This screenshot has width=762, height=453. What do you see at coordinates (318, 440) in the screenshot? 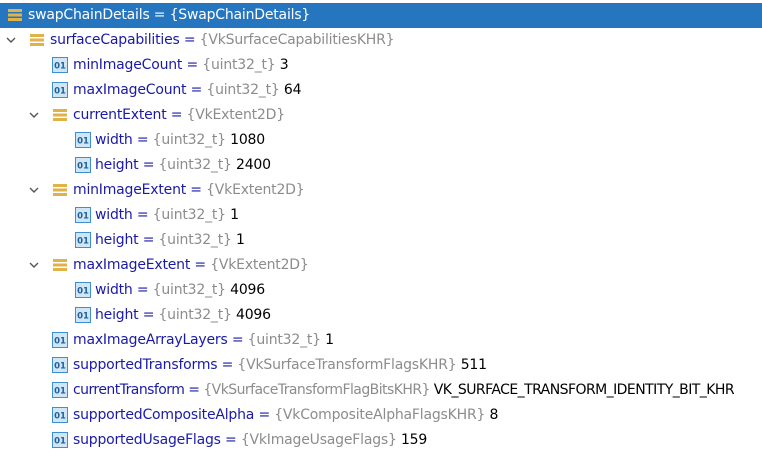
I see `variable-type: {VkImageUsageFlags}` at bounding box center [318, 440].